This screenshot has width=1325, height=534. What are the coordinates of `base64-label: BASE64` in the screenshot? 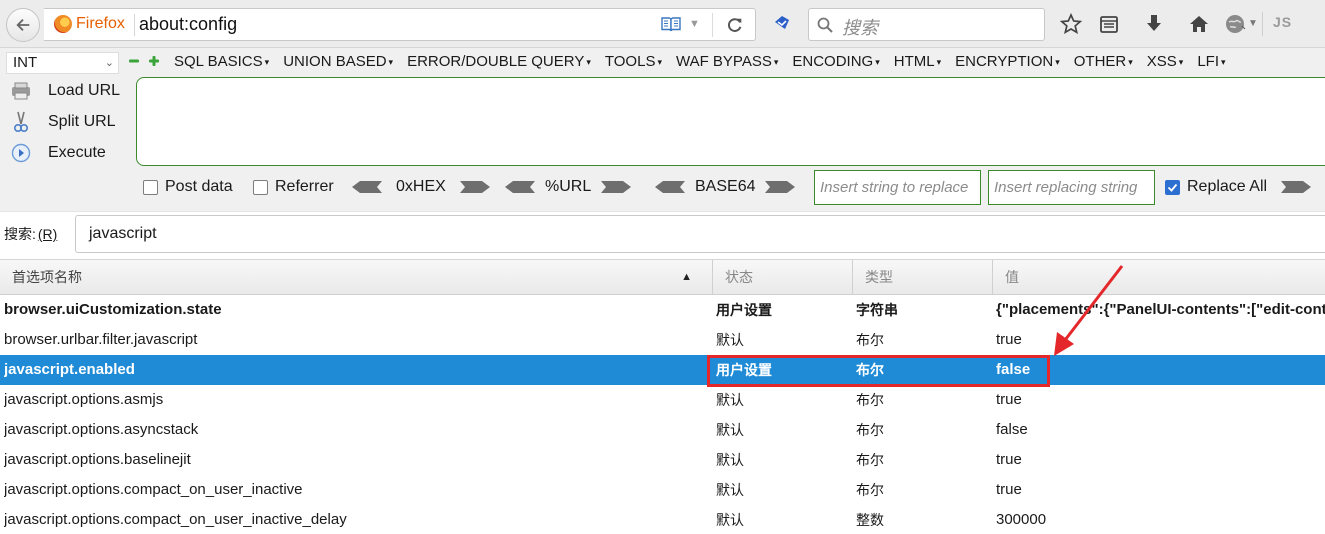 It's located at (725, 186).